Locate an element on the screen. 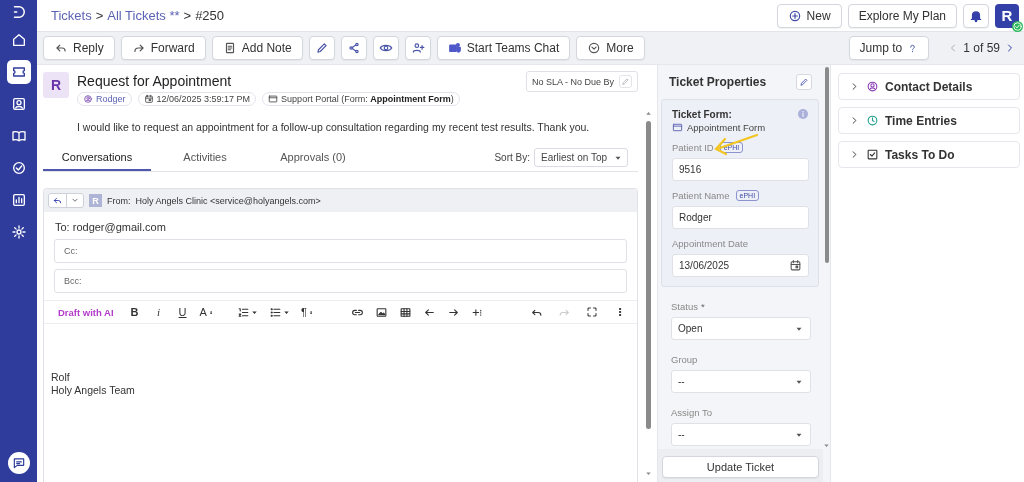  check-circle-icon is located at coordinates (18, 168).